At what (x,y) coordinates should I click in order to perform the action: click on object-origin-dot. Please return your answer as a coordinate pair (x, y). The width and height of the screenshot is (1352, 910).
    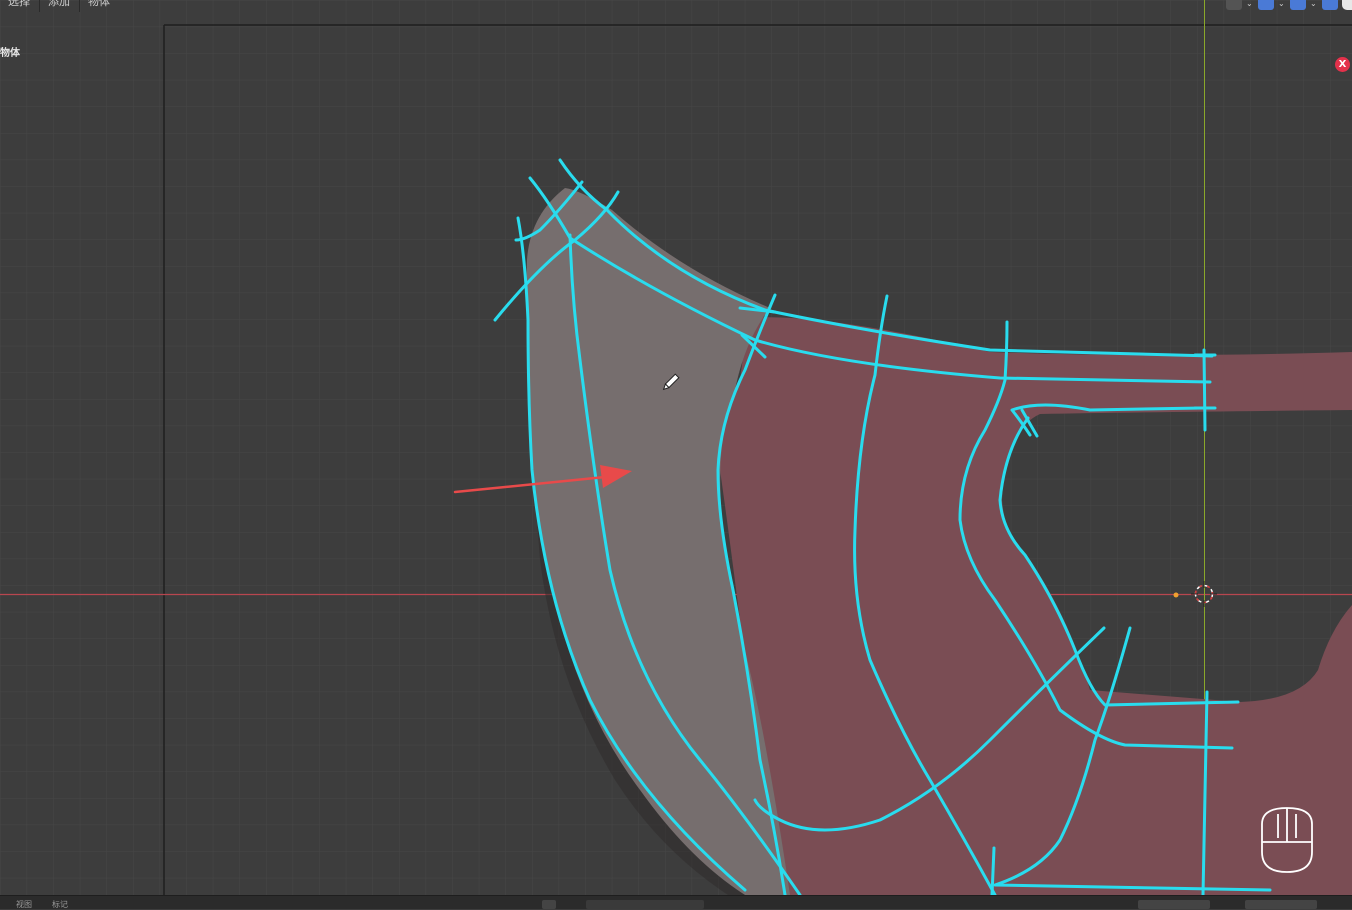
    Looking at the image, I should click on (1176, 595).